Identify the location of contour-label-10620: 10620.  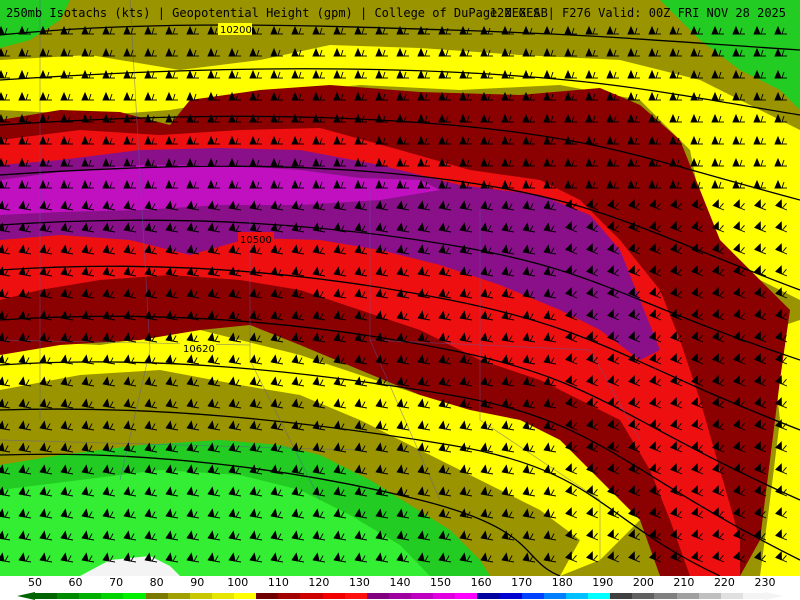
(199, 349).